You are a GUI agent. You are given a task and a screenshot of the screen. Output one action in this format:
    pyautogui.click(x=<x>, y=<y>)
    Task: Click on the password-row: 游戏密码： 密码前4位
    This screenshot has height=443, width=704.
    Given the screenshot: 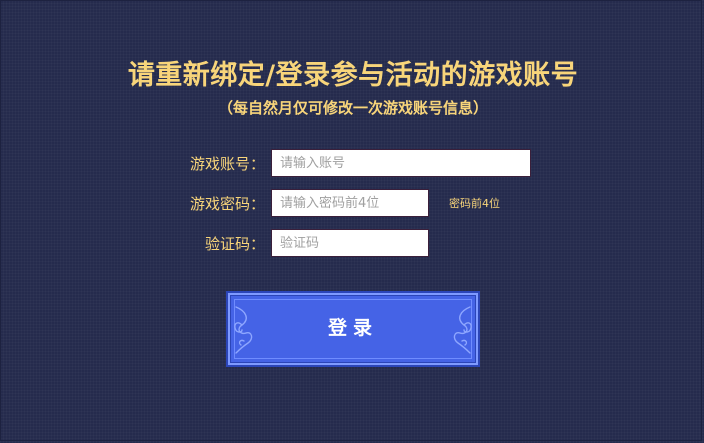 What is the action you would take?
    pyautogui.click(x=352, y=204)
    